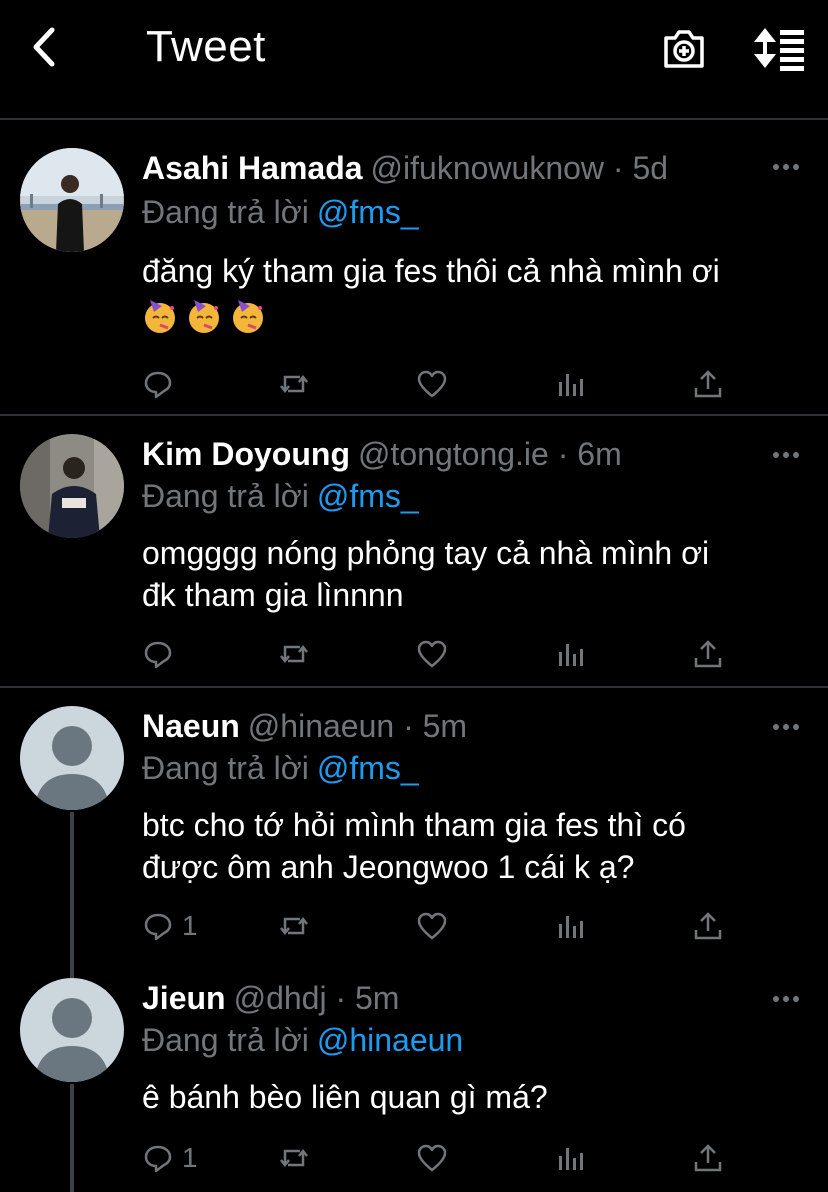 Image resolution: width=828 pixels, height=1192 pixels. I want to click on emoji-row, so click(472, 316).